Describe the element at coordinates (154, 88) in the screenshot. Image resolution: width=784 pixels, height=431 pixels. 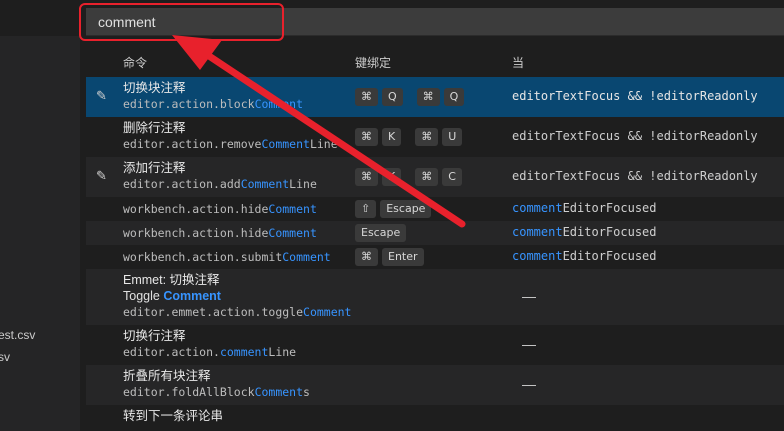
I see `command-title: 切换块注释` at that location.